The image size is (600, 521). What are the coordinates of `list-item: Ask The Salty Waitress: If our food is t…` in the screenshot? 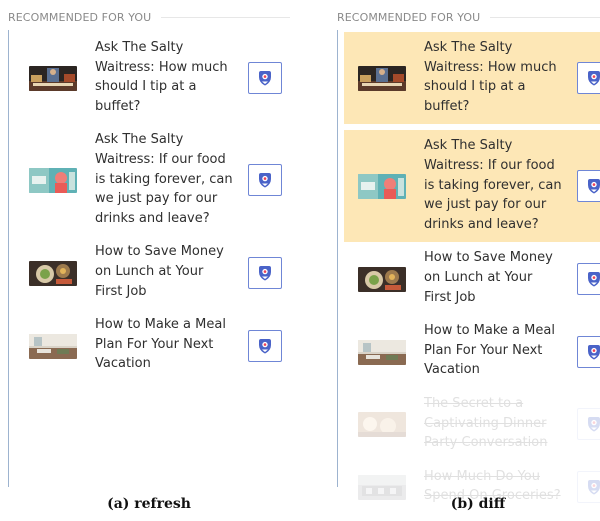 It's located at (155, 180).